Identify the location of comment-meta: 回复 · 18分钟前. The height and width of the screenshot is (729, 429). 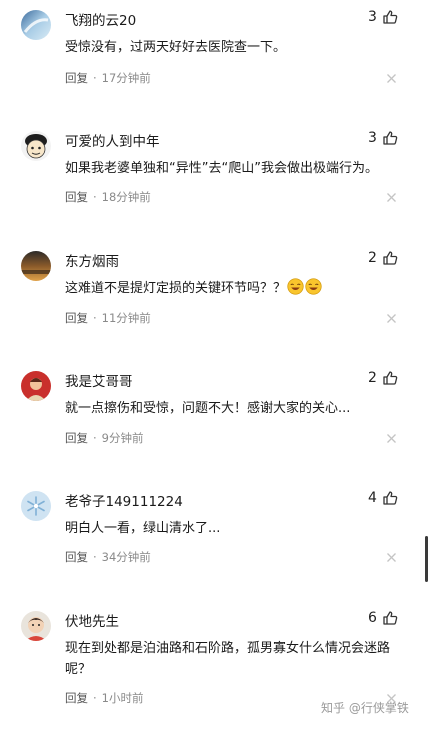
(108, 197).